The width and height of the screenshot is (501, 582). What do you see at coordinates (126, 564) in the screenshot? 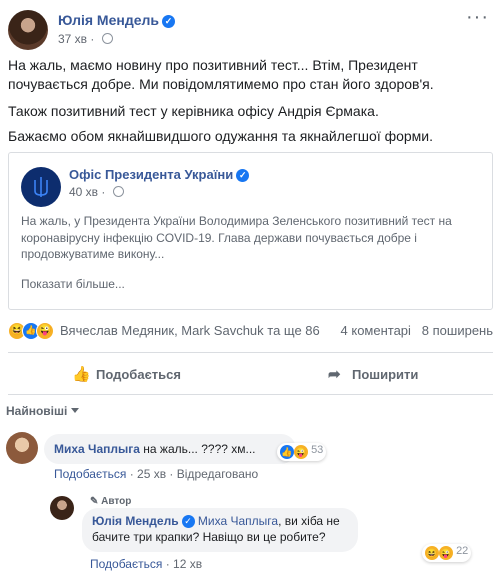
I see `reply-like-link: Подобається` at bounding box center [126, 564].